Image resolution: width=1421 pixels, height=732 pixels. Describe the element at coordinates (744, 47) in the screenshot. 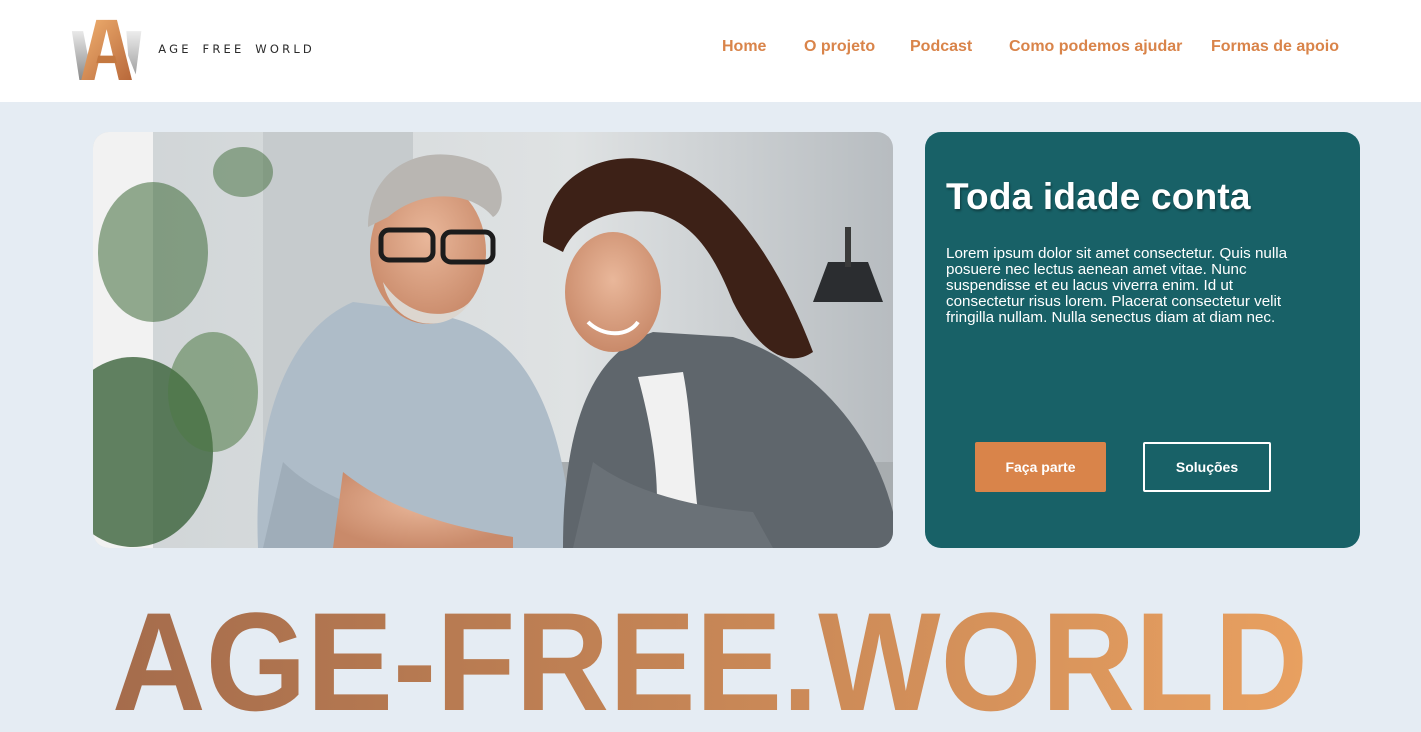

I see `nav-item-home: Home` at that location.